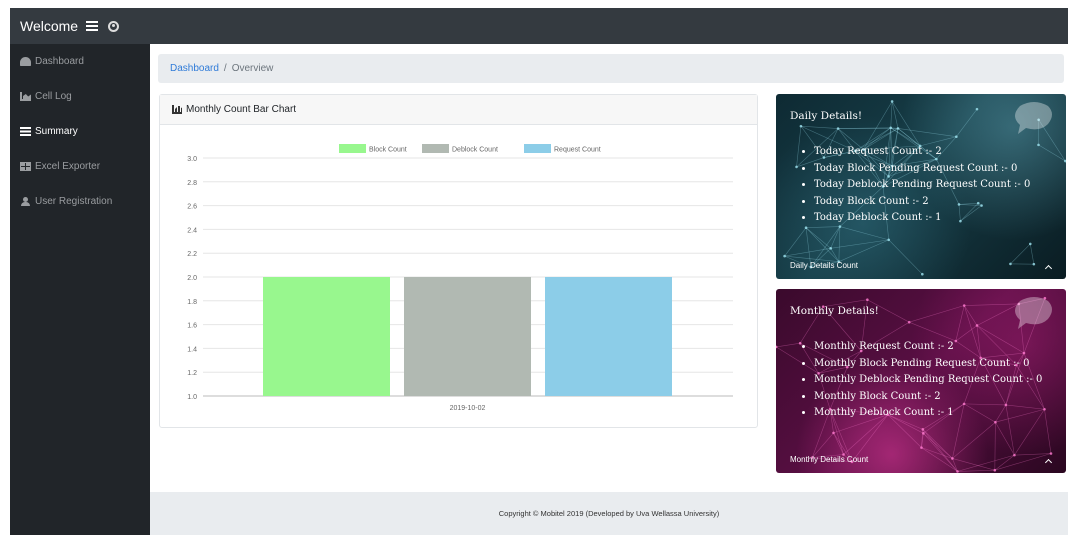 The height and width of the screenshot is (535, 1070). I want to click on tachometer-icon, so click(25, 61).